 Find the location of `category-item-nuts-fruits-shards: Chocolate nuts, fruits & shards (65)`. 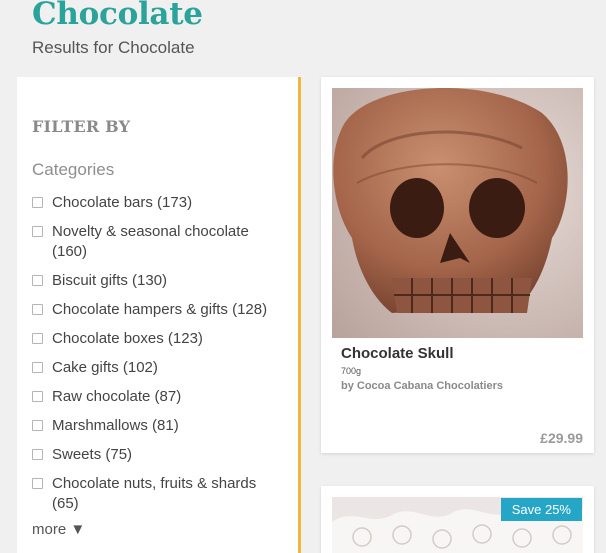

category-item-nuts-fruits-shards: Chocolate nuts, fruits & shards (65) is located at coordinates (157, 494).